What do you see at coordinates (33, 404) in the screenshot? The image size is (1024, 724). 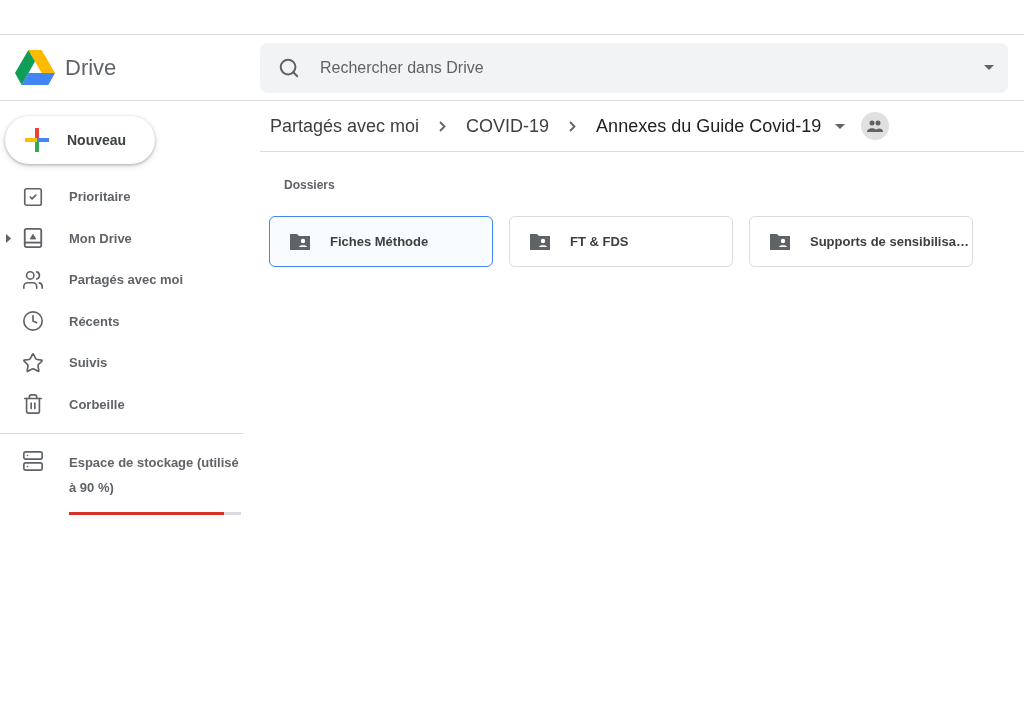 I see `trash-icon` at bounding box center [33, 404].